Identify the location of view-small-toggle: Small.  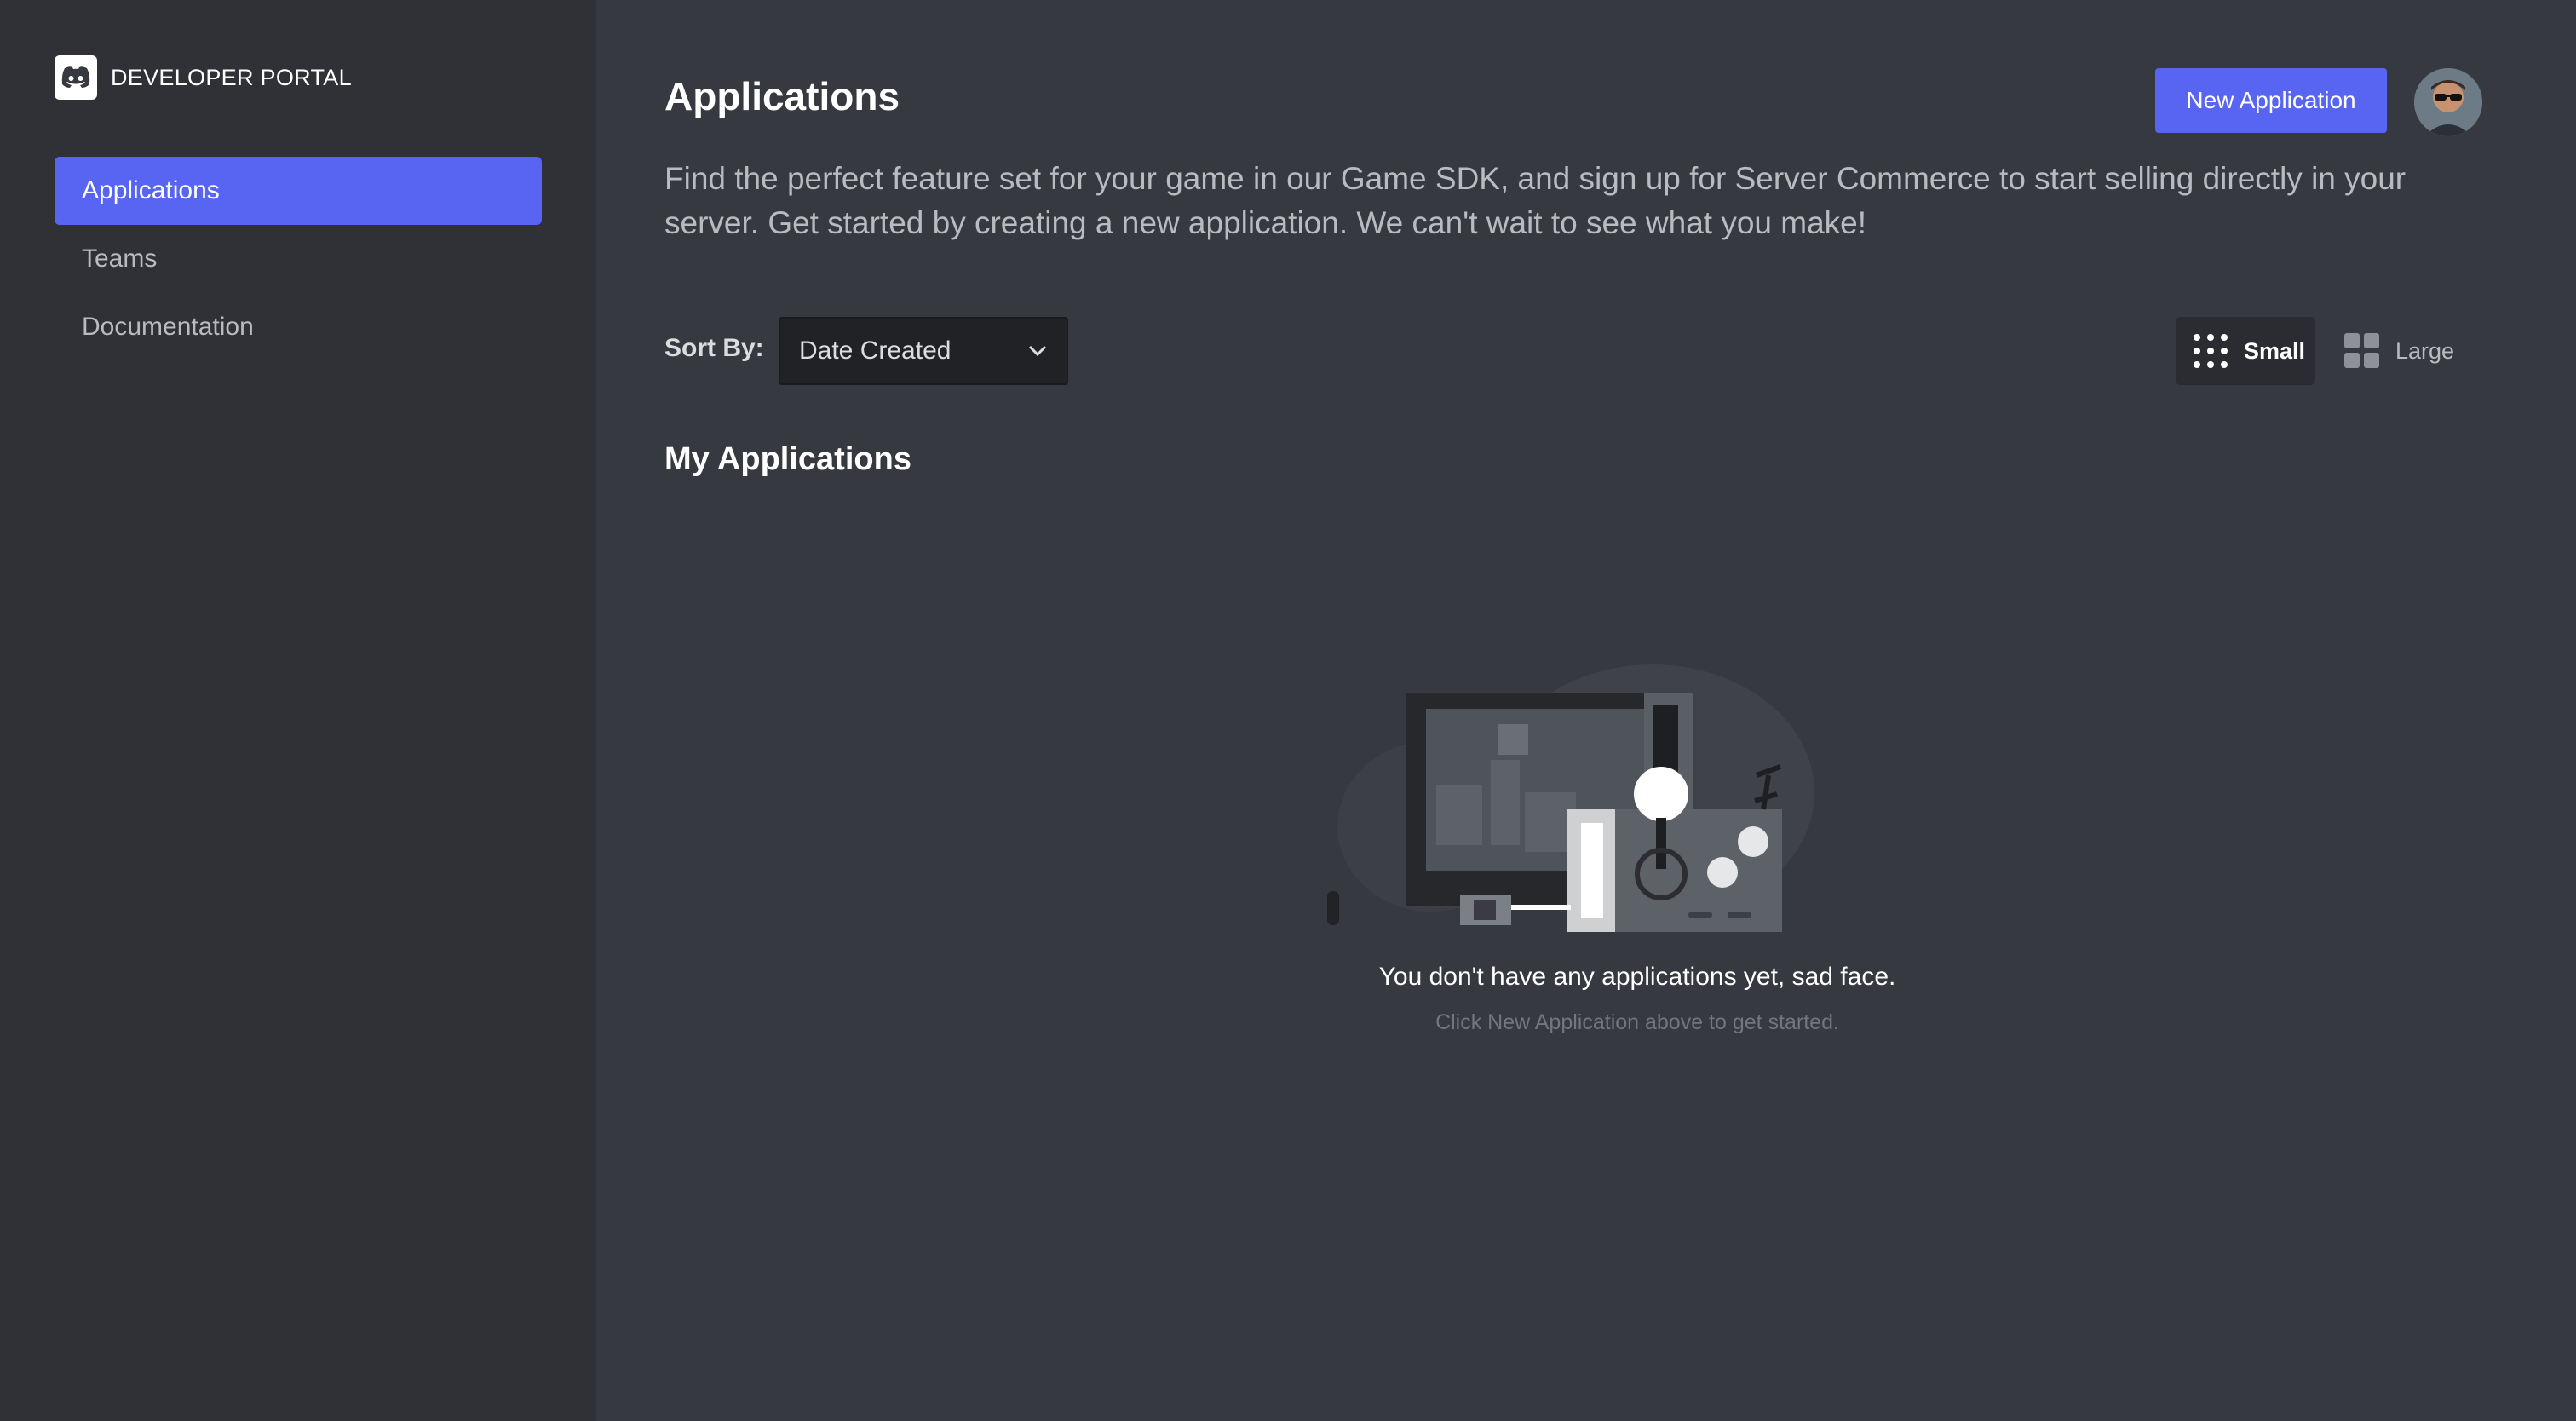
(2245, 351).